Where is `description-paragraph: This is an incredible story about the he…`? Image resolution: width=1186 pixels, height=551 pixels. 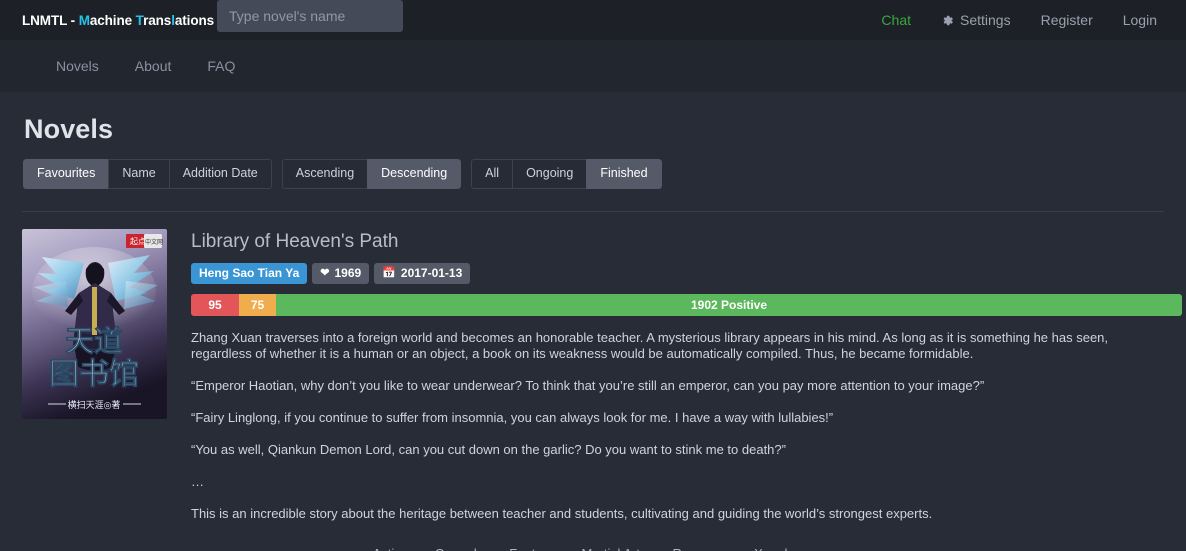
description-paragraph: This is an incredible story about the he… is located at coordinates (562, 513).